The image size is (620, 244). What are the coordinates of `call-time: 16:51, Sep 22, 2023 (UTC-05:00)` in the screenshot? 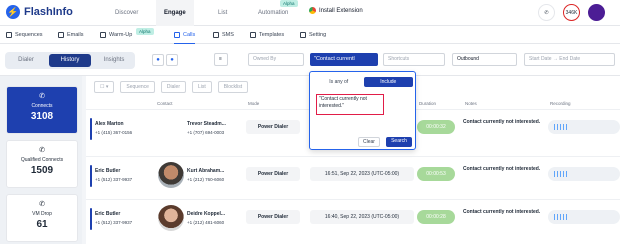 It's located at (362, 174).